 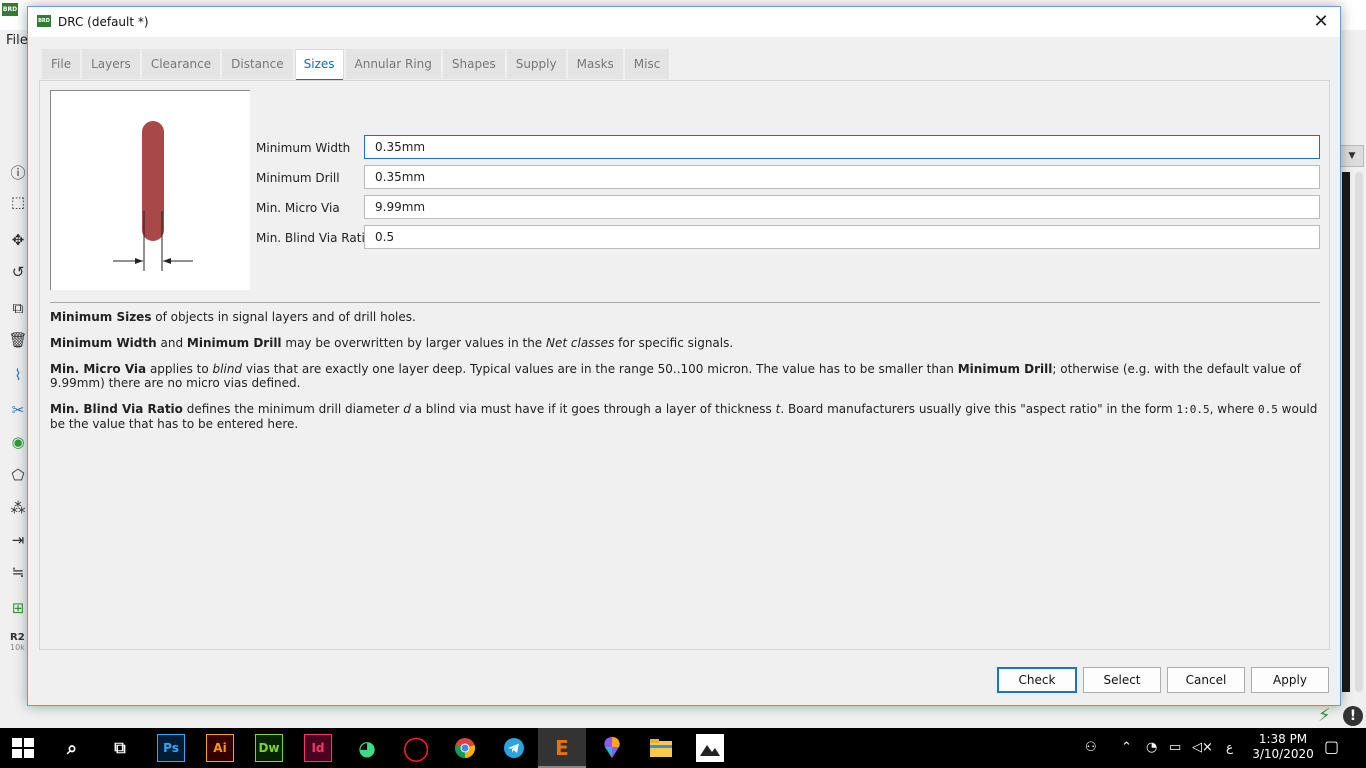 What do you see at coordinates (1324, 715) in the screenshot?
I see `lightning-icon: ⚡` at bounding box center [1324, 715].